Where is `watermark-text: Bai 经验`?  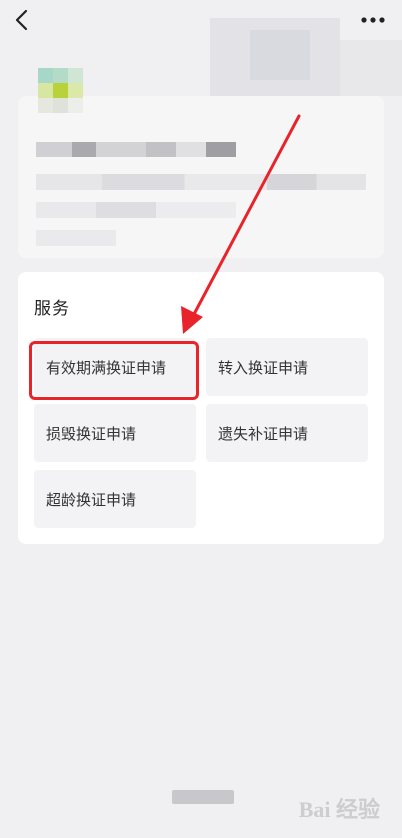 watermark-text: Bai 经验 is located at coordinates (339, 809).